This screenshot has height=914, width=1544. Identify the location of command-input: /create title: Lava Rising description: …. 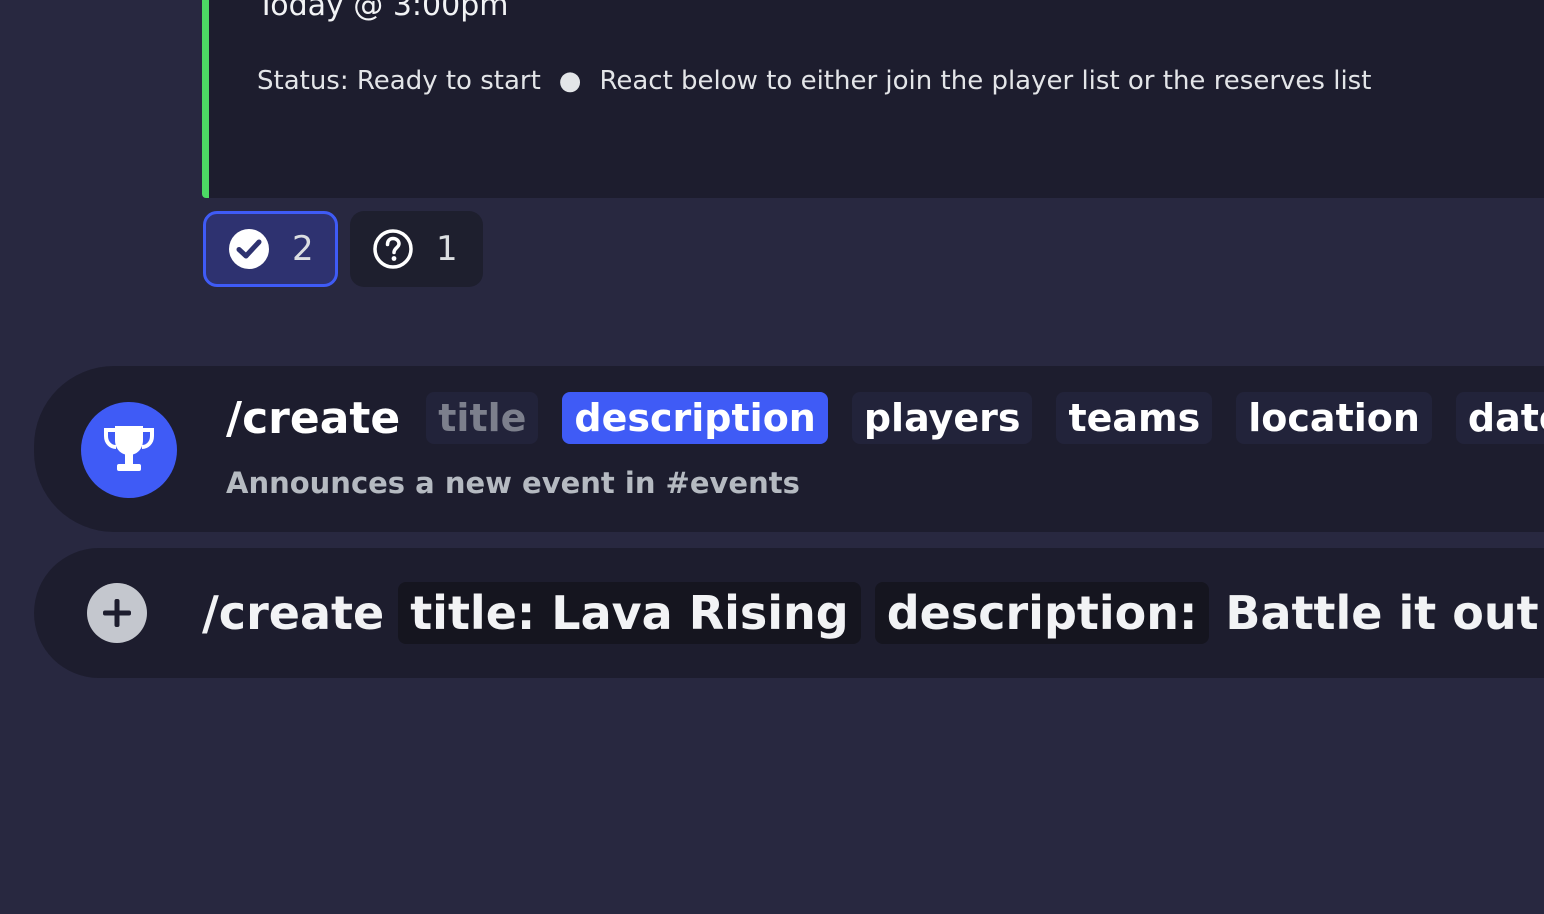
(873, 613).